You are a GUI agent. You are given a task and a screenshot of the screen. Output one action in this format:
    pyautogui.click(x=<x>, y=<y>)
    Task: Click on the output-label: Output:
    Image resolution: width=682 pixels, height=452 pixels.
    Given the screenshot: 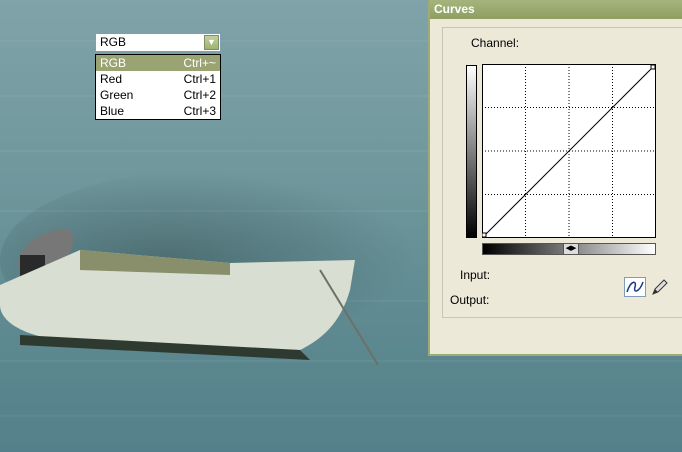 What is the action you would take?
    pyautogui.click(x=470, y=300)
    